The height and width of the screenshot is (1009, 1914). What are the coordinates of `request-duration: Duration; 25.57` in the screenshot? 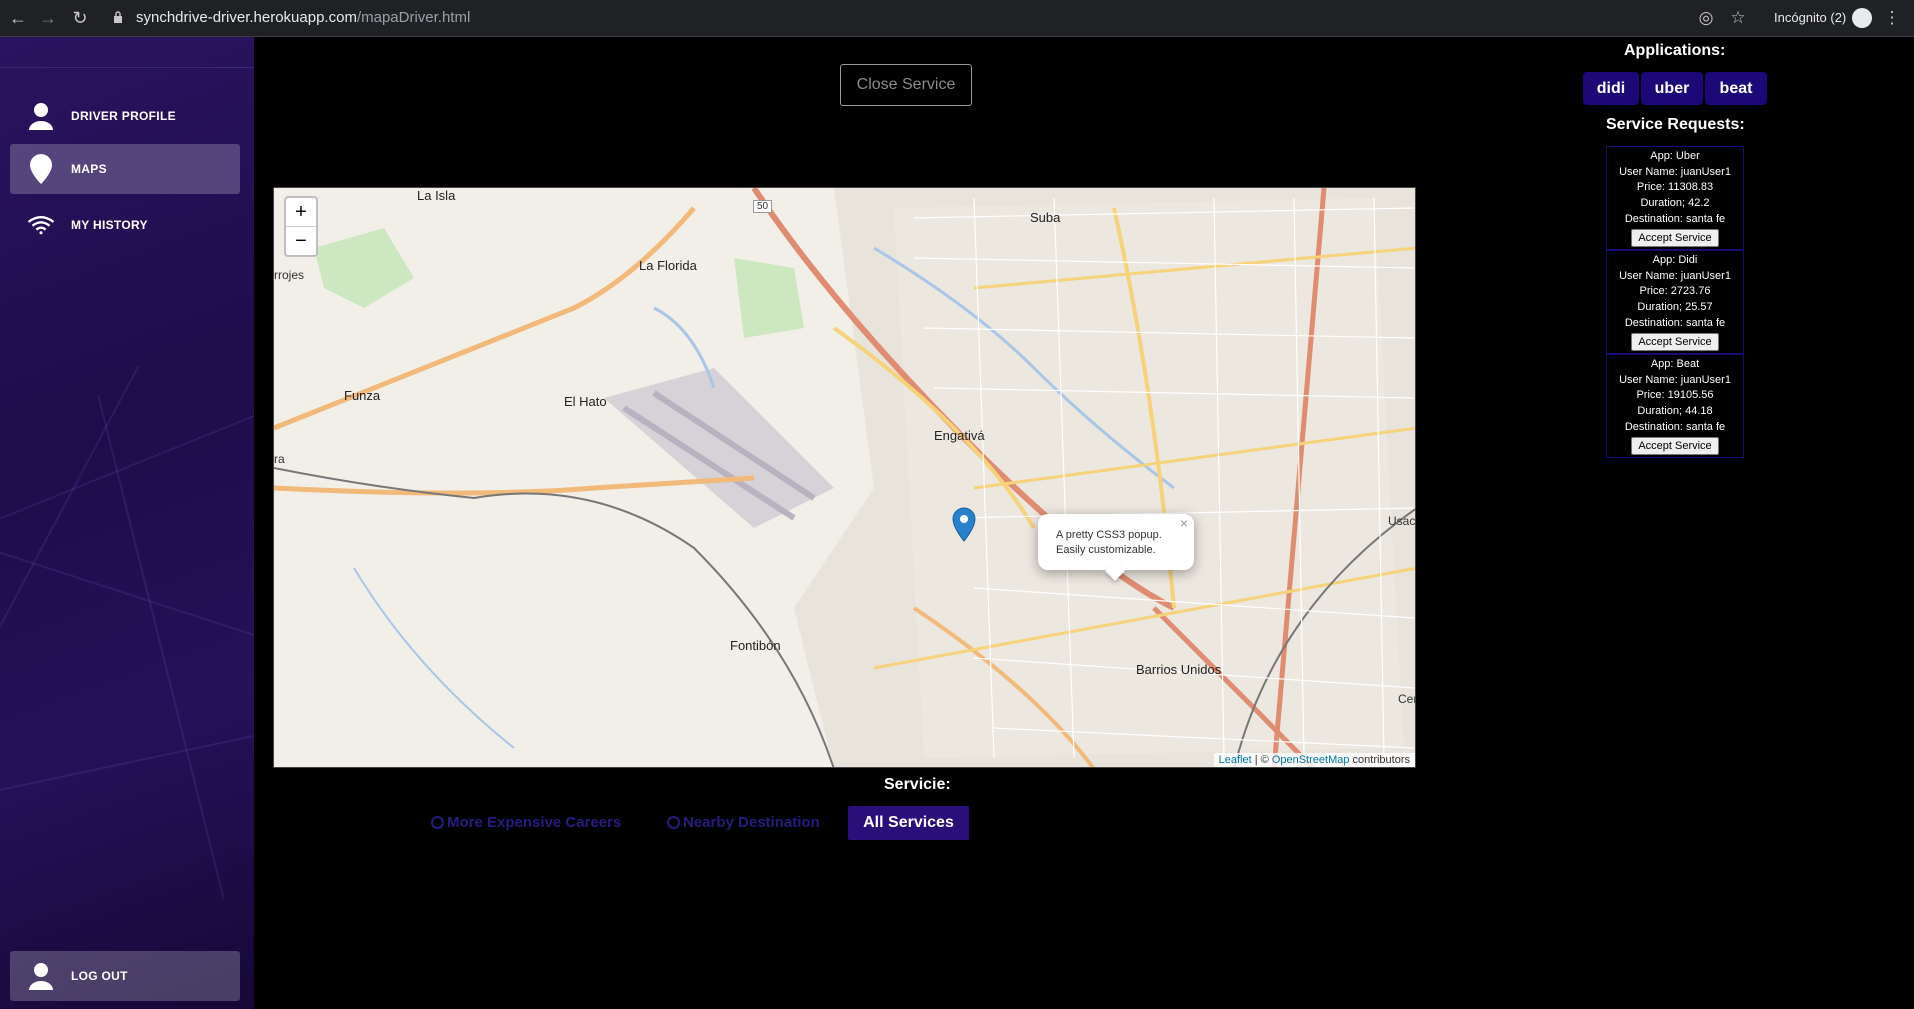 It's located at (1675, 307).